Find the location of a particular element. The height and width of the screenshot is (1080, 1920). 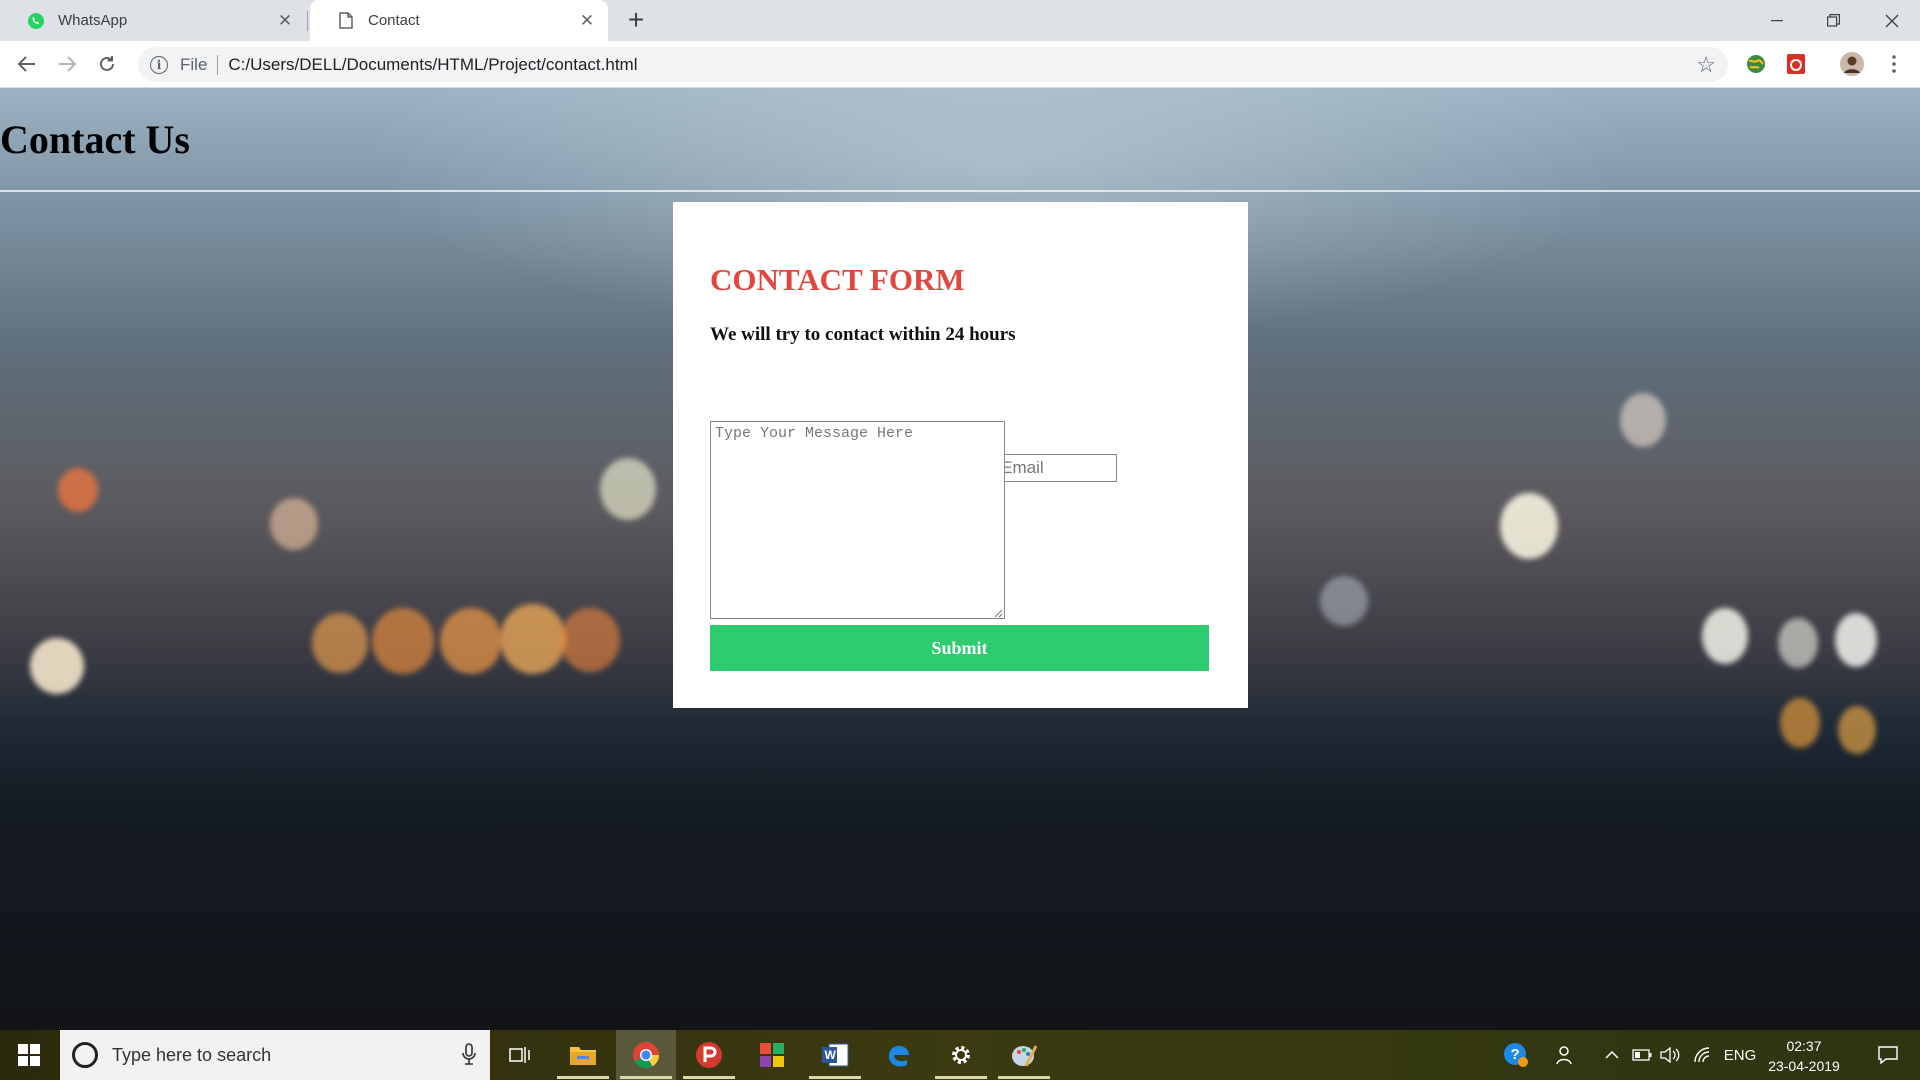

minimize-icon is located at coordinates (1777, 20).